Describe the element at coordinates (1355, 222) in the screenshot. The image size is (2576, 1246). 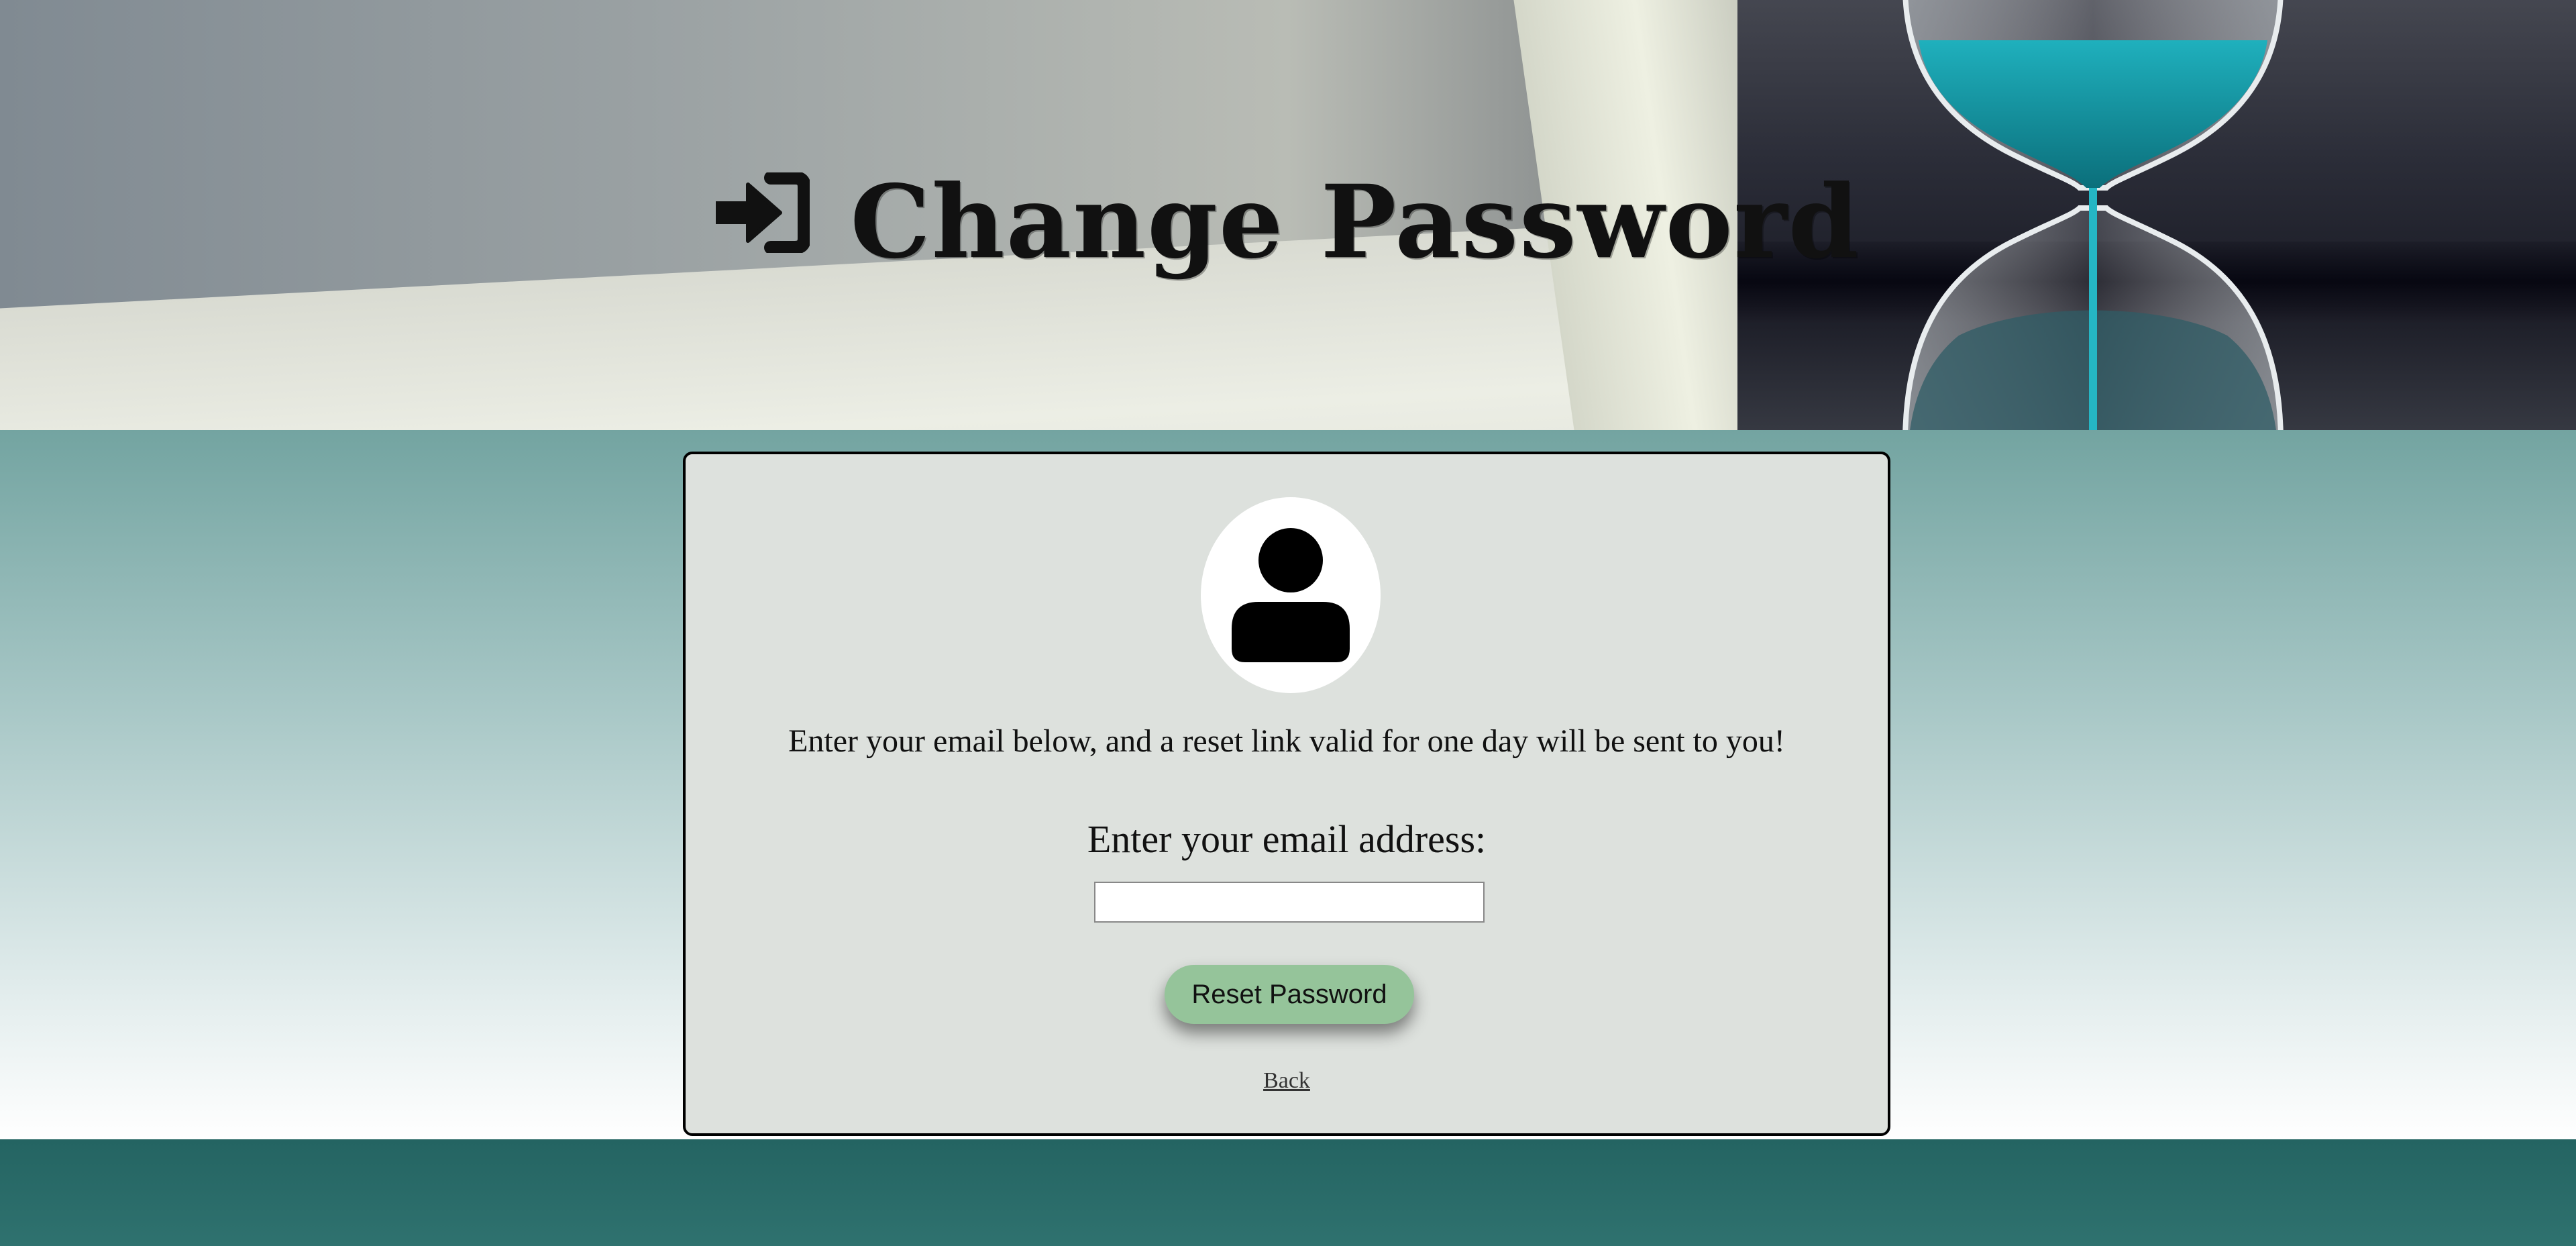
I see `page-title-text: Change Password` at that location.